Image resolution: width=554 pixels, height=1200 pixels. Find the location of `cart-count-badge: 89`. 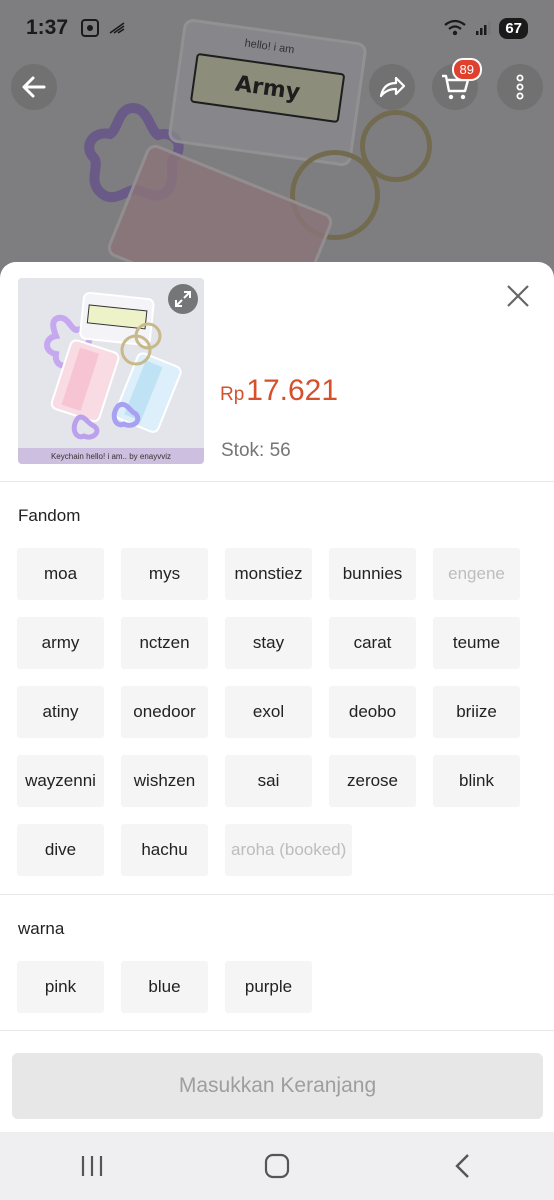

cart-count-badge: 89 is located at coordinates (466, 69).